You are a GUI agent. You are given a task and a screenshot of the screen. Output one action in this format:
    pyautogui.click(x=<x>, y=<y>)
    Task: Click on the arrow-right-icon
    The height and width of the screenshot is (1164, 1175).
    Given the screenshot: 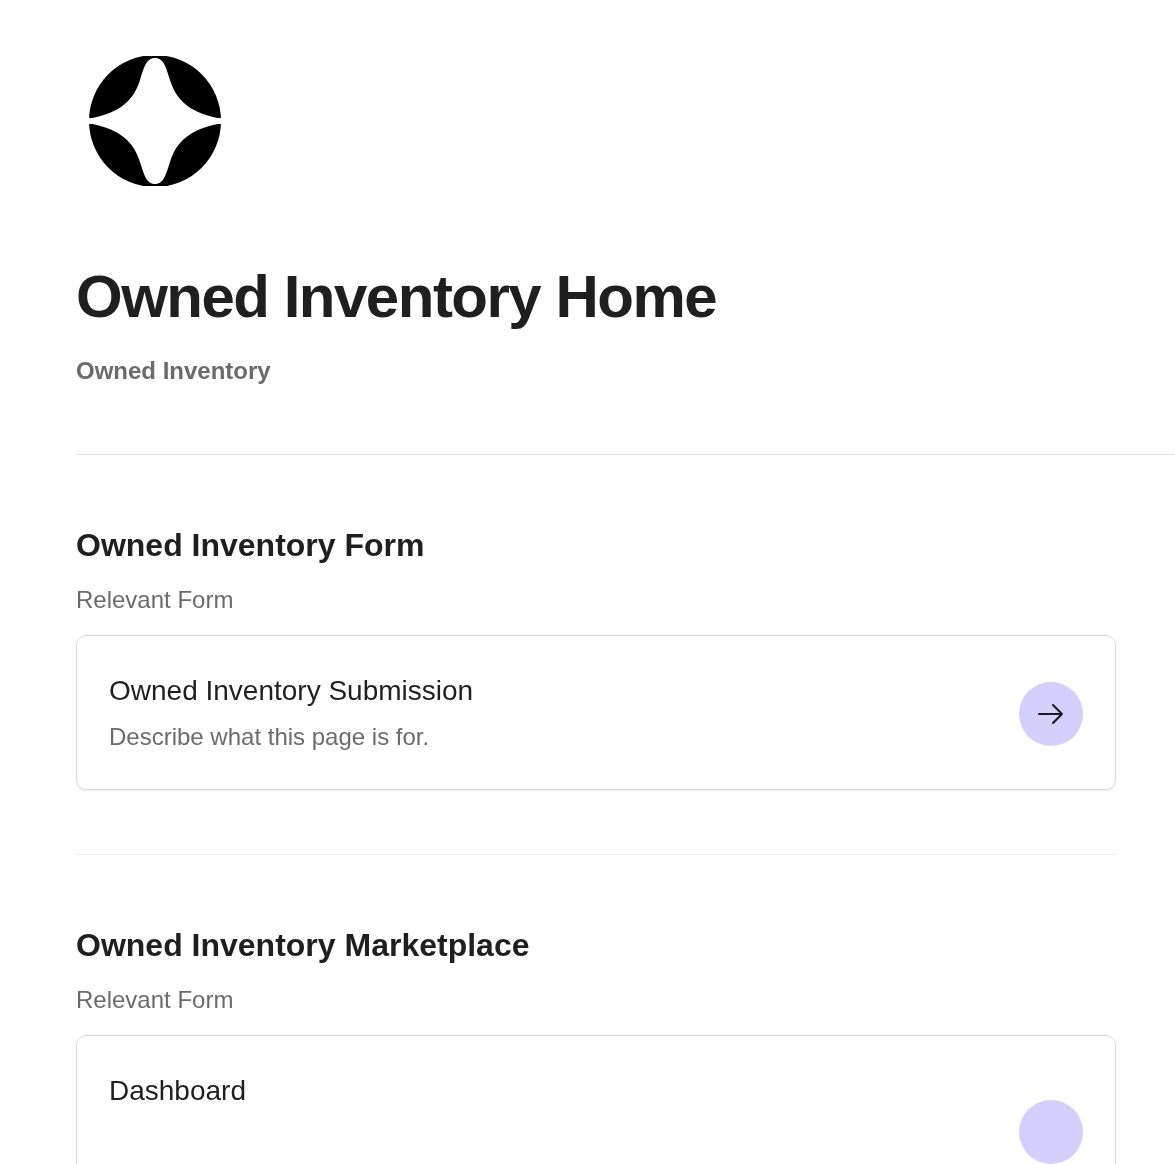 What is the action you would take?
    pyautogui.click(x=1051, y=714)
    